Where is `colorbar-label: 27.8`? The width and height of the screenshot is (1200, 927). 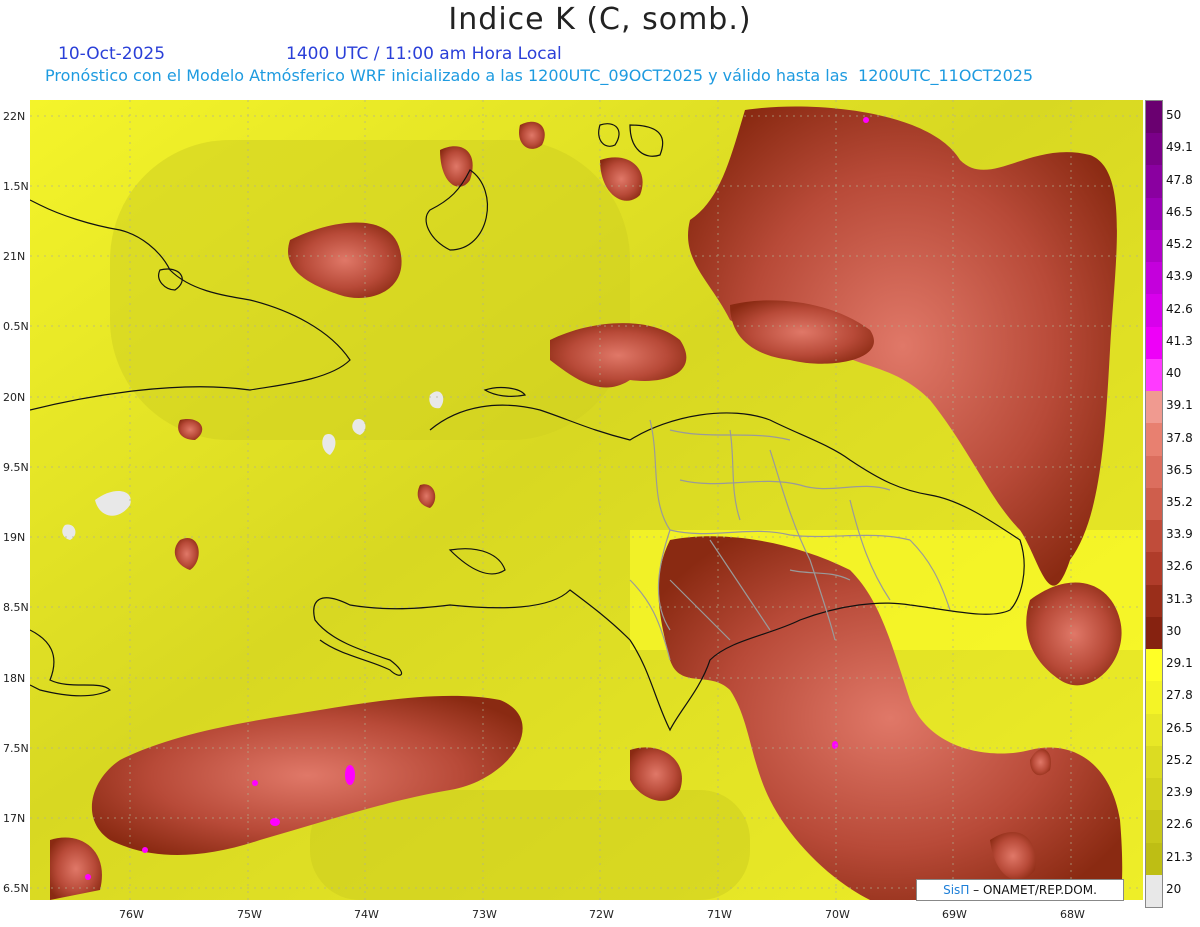
colorbar-label: 27.8 is located at coordinates (1179, 695).